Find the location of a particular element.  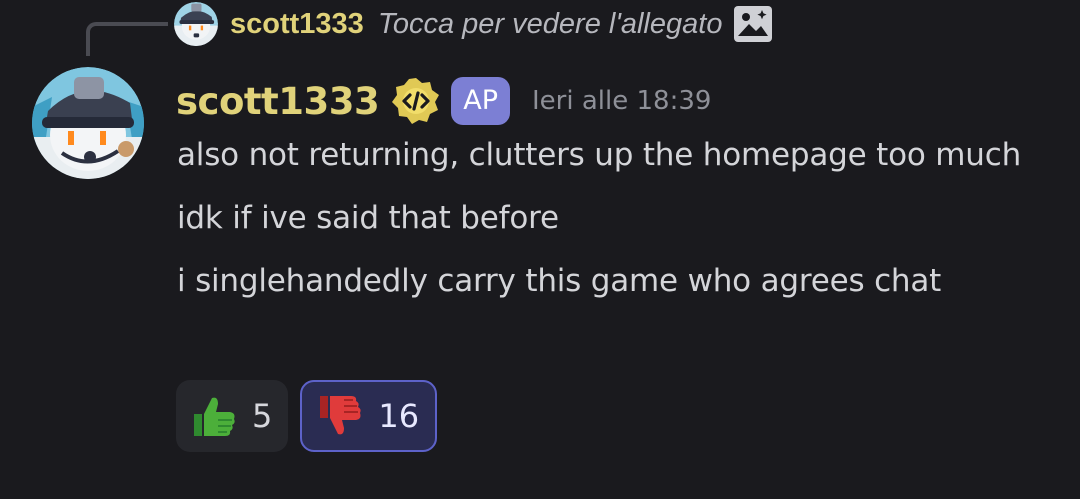

reaction-count: 16 is located at coordinates (399, 416).